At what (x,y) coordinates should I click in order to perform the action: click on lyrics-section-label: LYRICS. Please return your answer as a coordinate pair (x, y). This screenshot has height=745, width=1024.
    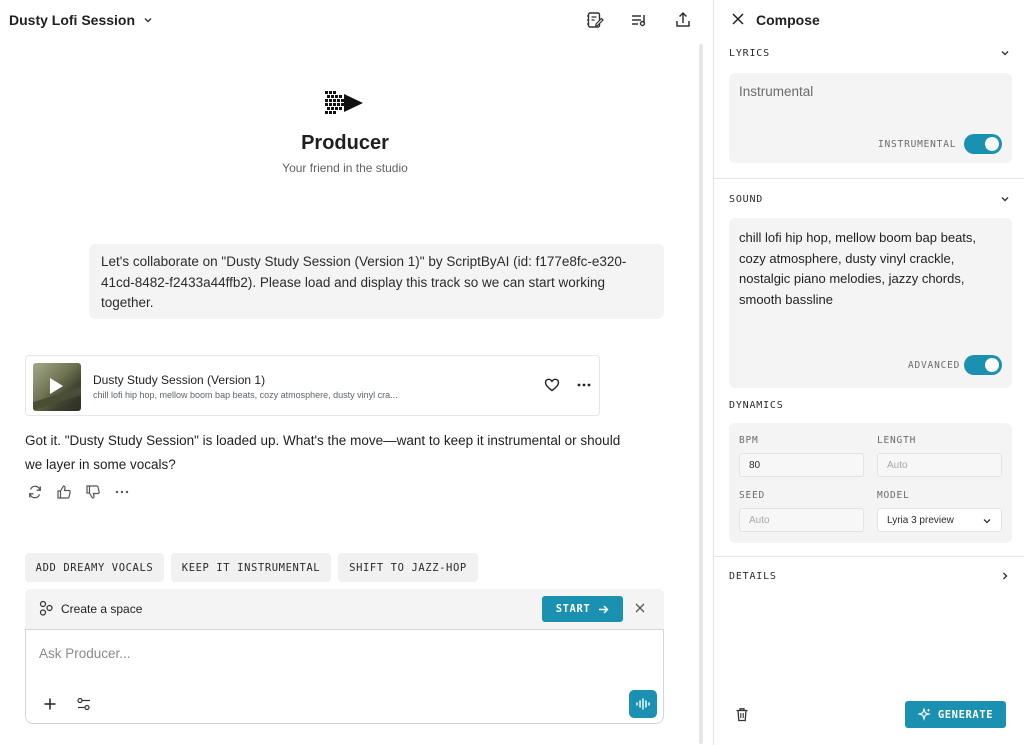
    Looking at the image, I should click on (749, 53).